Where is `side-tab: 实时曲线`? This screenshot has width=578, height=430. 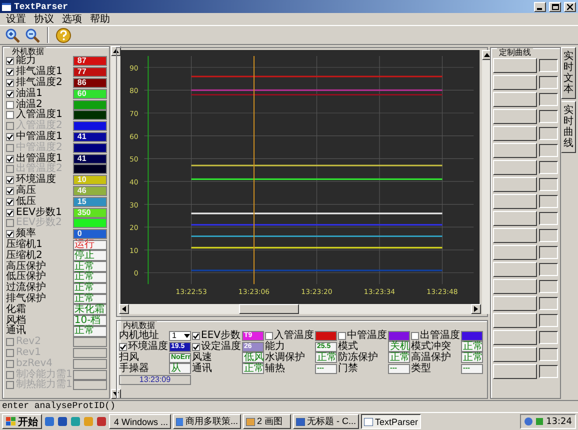 side-tab: 实时曲线 is located at coordinates (568, 127).